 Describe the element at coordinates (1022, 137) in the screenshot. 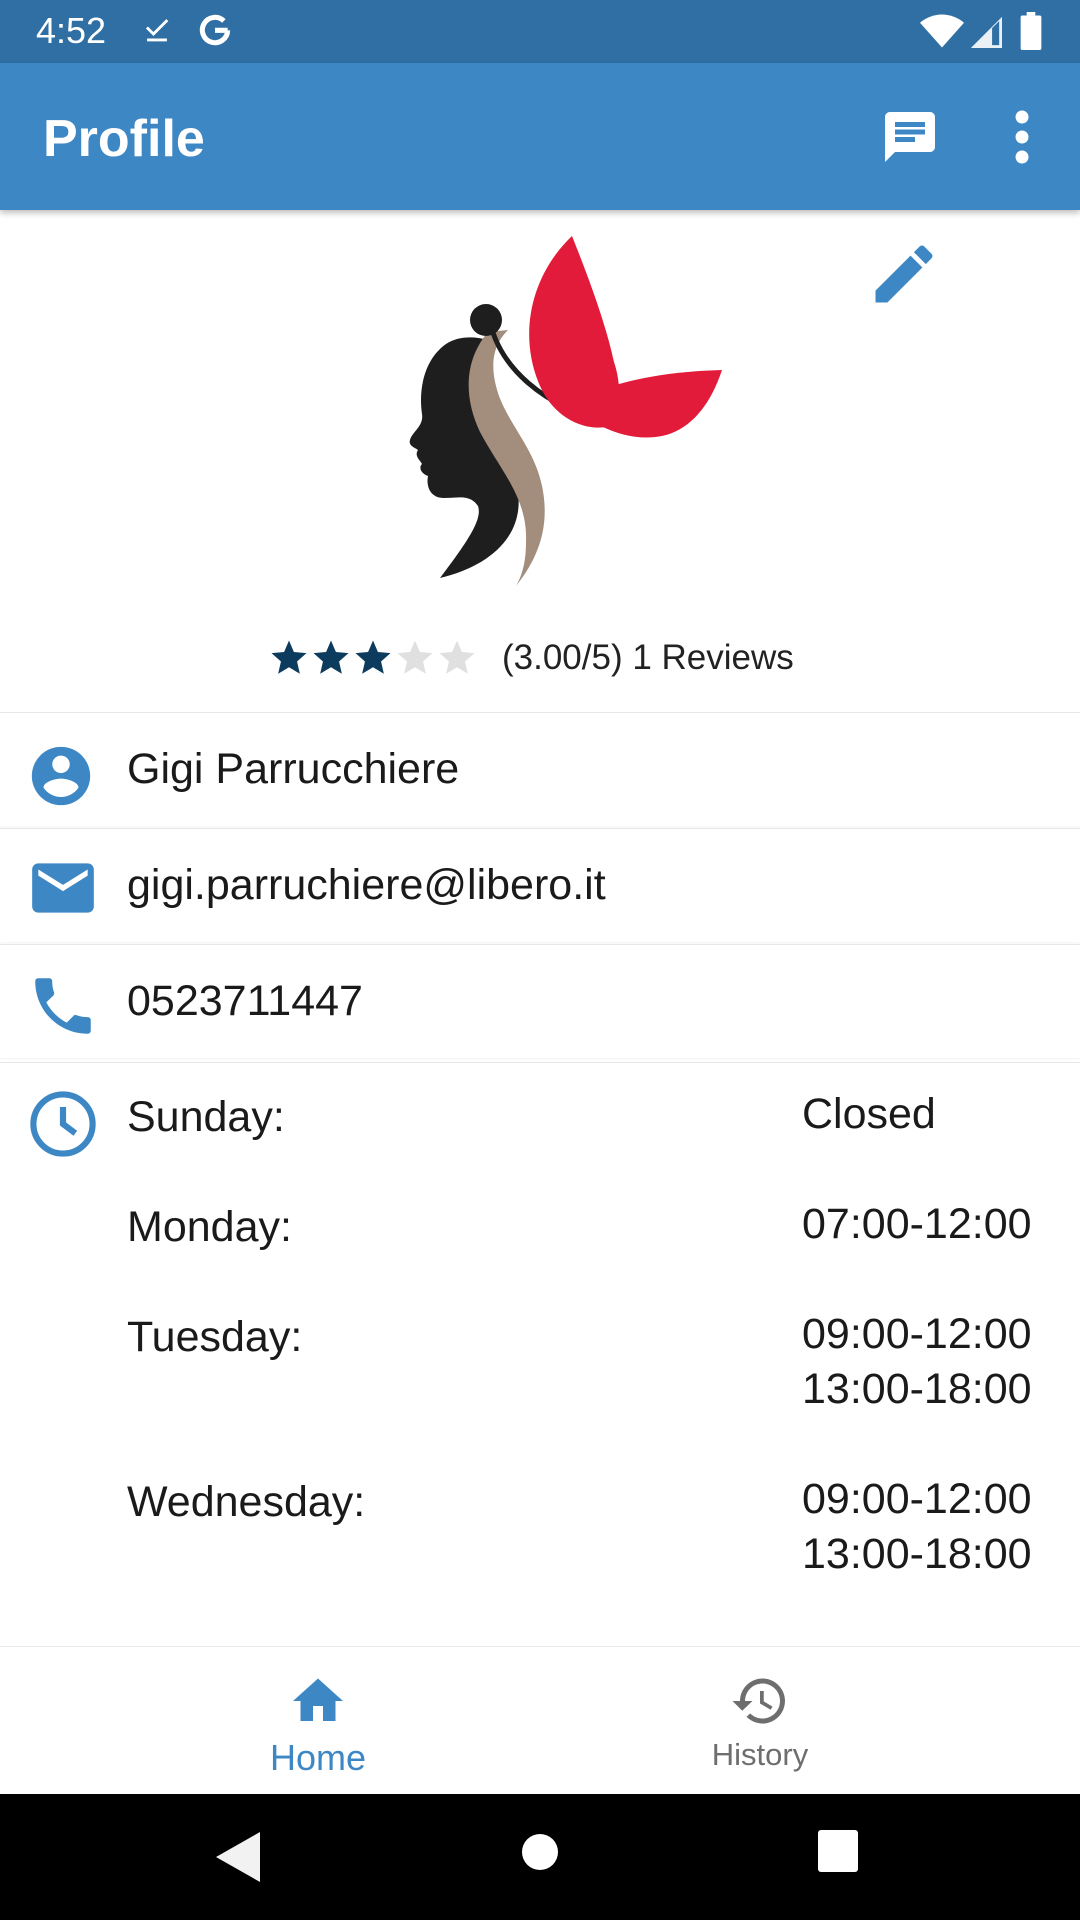

I see `more-vert-icon` at that location.